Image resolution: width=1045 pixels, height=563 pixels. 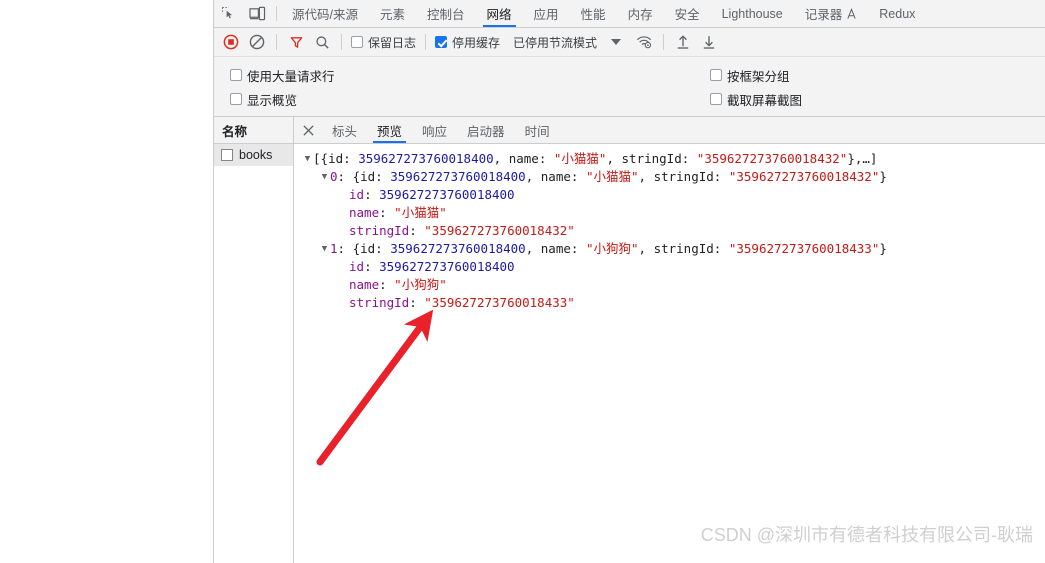 I want to click on network-conditions-icon, so click(x=644, y=42).